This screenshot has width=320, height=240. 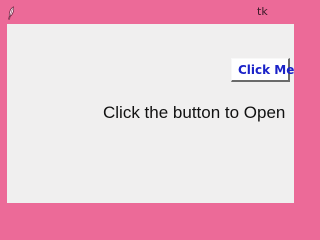 I want to click on window-title: tk, so click(x=262, y=11).